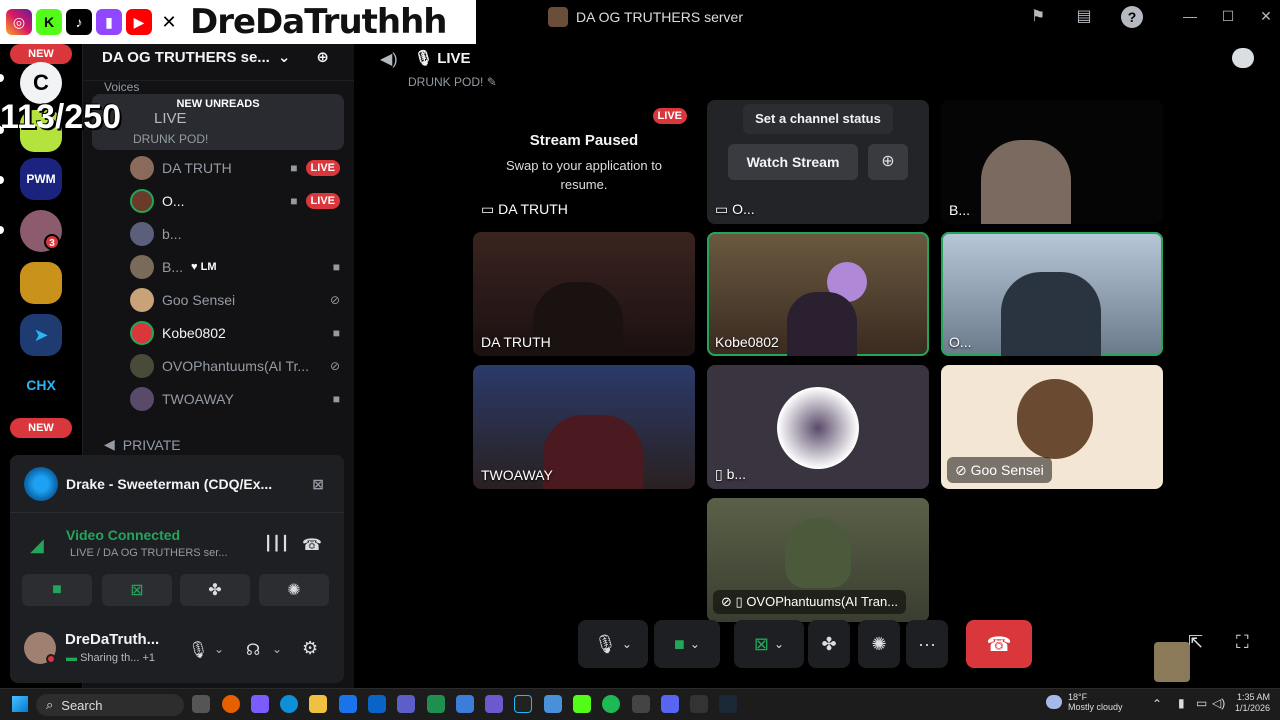 The image size is (1280, 720). I want to click on soundboard-button: ✺, so click(294, 590).